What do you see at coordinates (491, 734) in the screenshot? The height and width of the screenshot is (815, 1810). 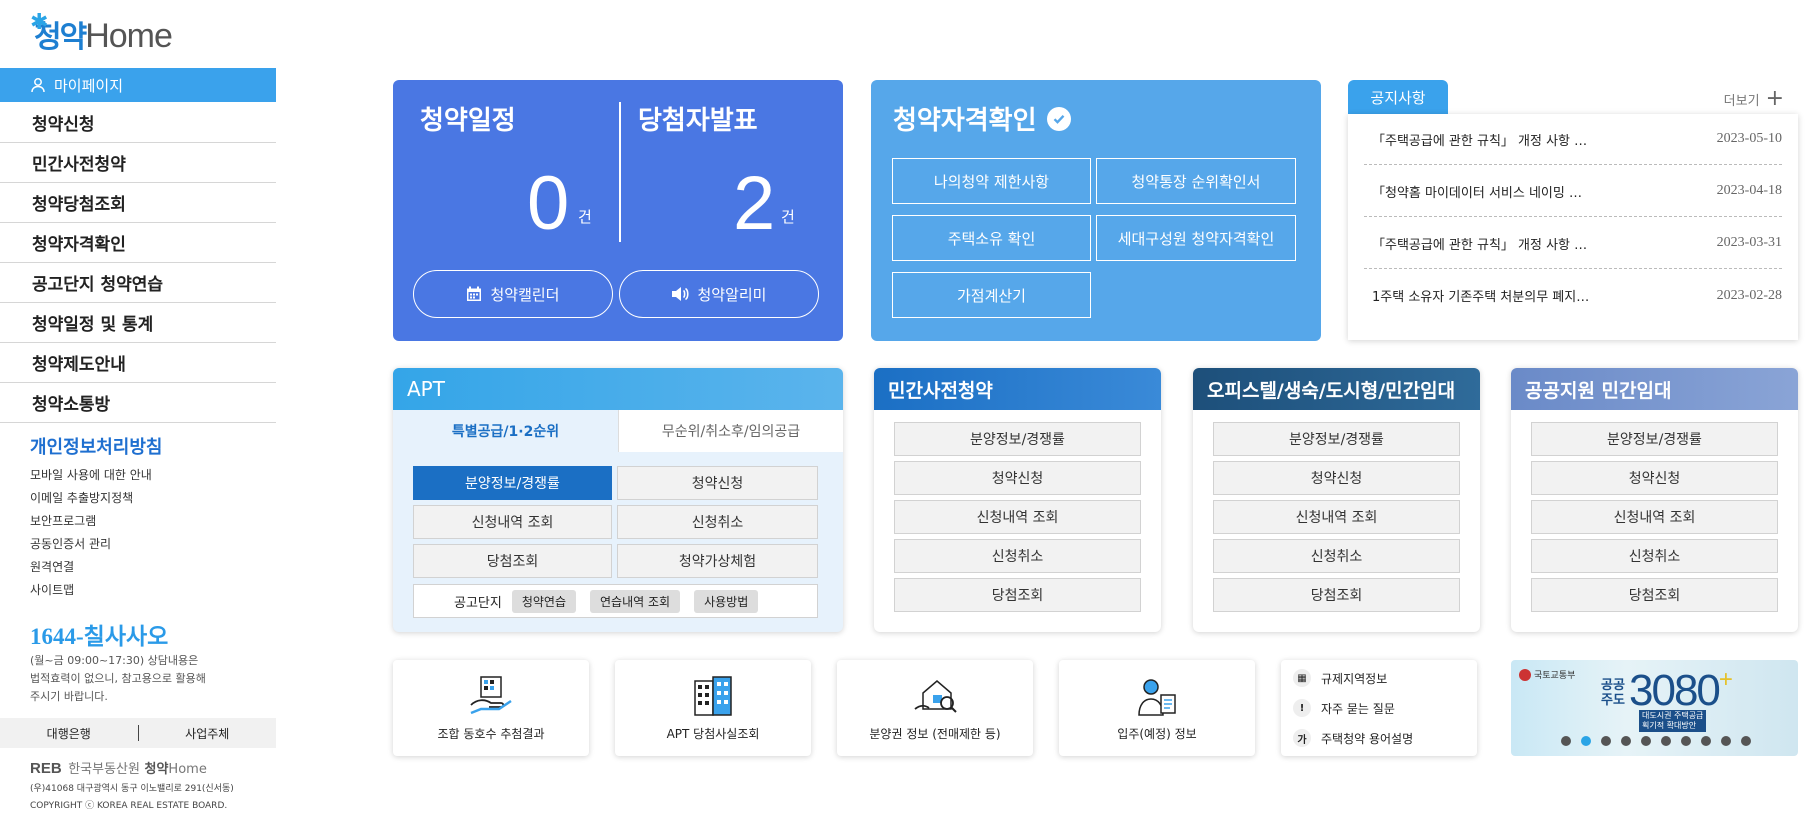 I see `quick-label: 조합 동호수 추첨결과` at bounding box center [491, 734].